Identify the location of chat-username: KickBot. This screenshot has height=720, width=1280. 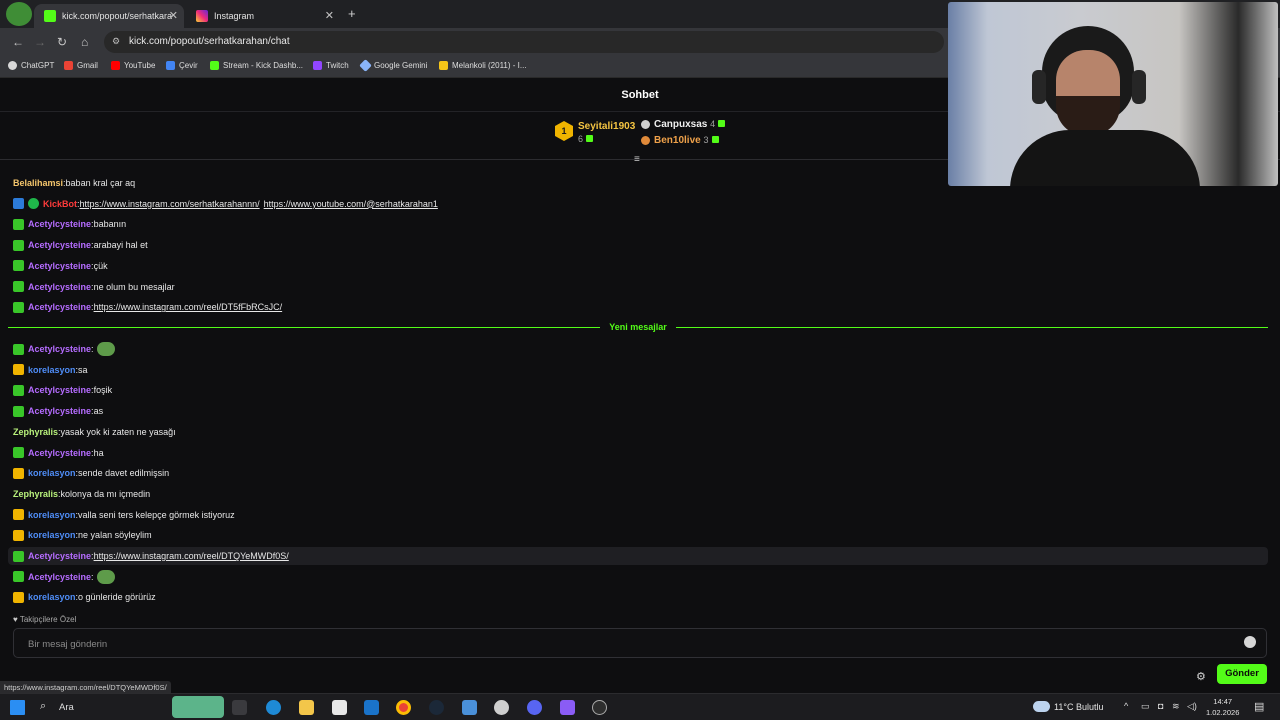
(60, 204).